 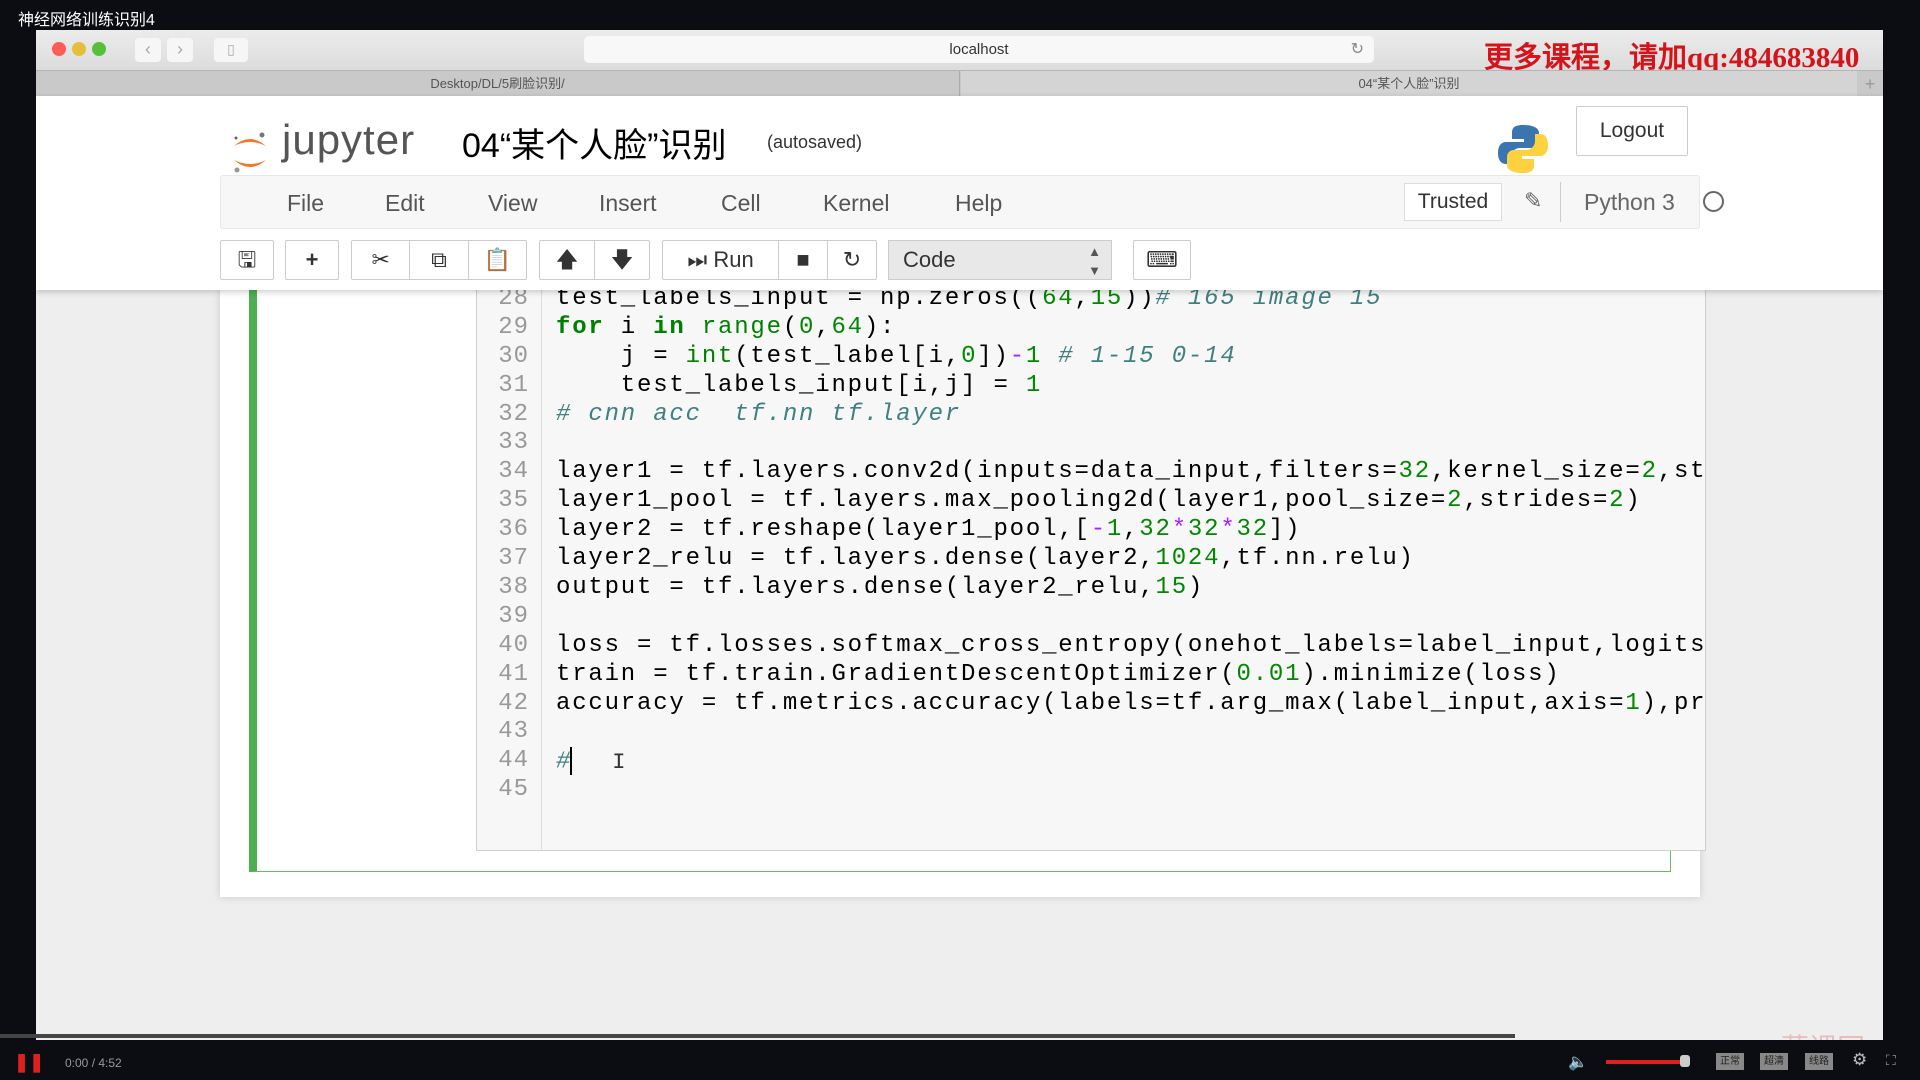 What do you see at coordinates (567, 260) in the screenshot?
I see `move-up-icon: 🡅` at bounding box center [567, 260].